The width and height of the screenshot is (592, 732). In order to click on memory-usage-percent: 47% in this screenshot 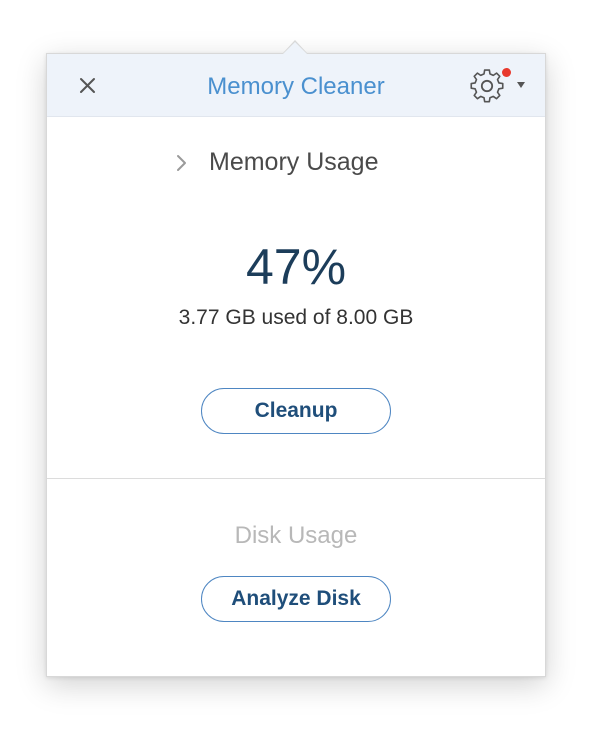, I will do `click(296, 267)`.